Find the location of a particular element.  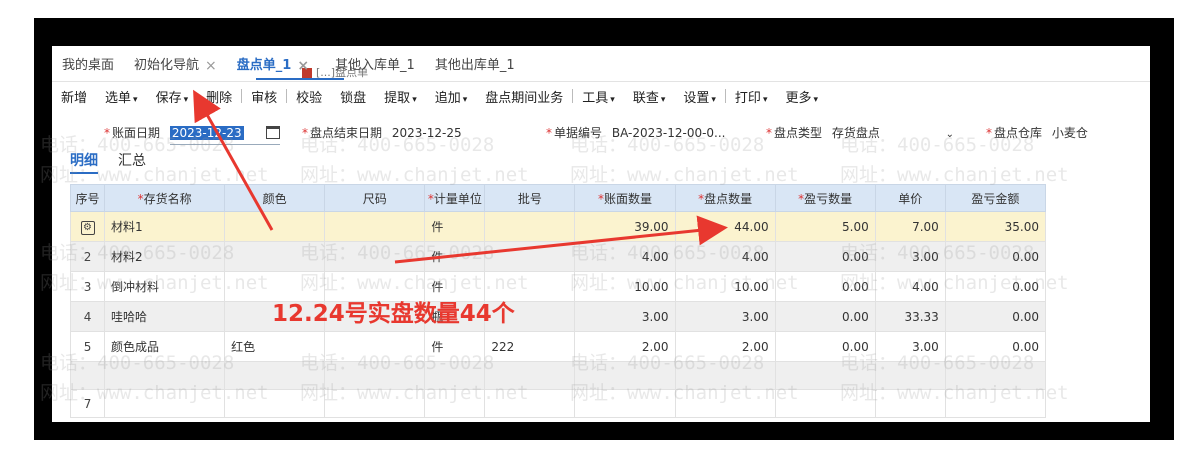

toolbar-button-8: 追加 ▾ is located at coordinates (451, 96).